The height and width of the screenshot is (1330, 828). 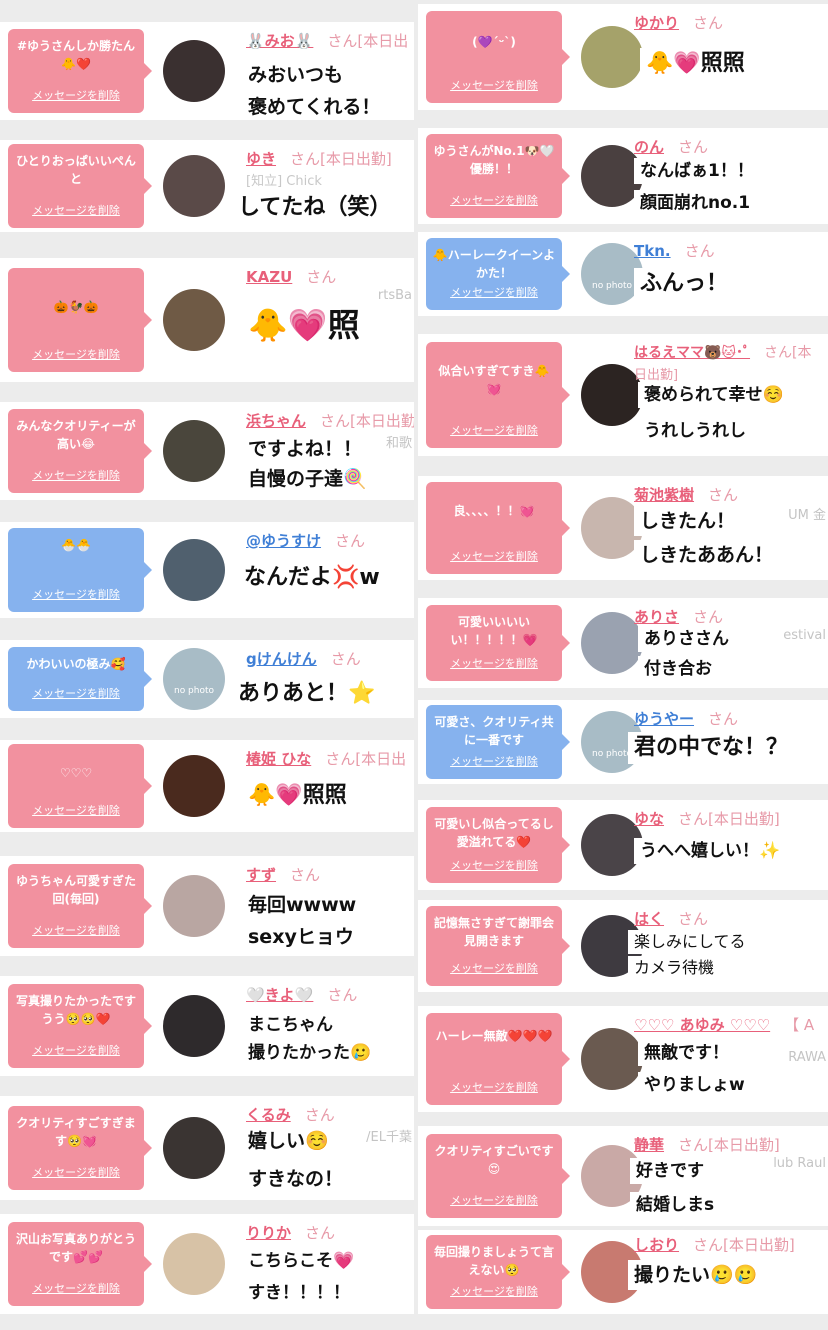 I want to click on recipient-subtitle: 日出勤], so click(x=656, y=375).